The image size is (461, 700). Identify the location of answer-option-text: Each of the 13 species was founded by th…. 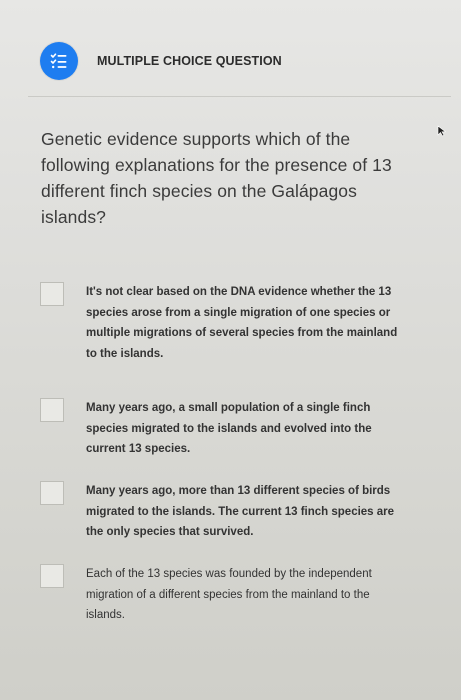
(229, 594).